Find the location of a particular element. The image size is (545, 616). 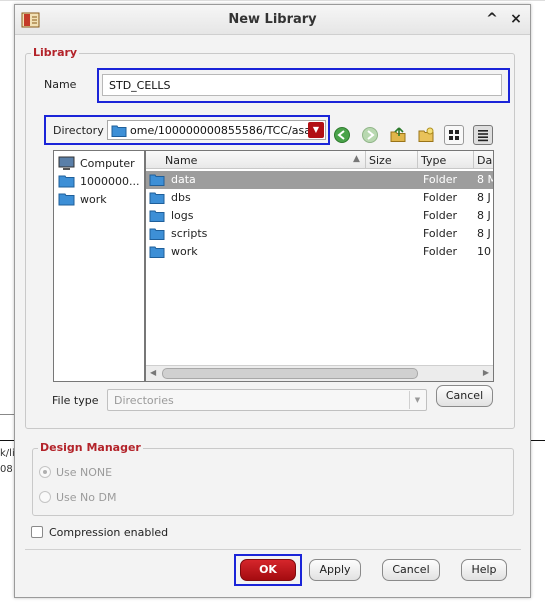

file-name: data is located at coordinates (183, 179).